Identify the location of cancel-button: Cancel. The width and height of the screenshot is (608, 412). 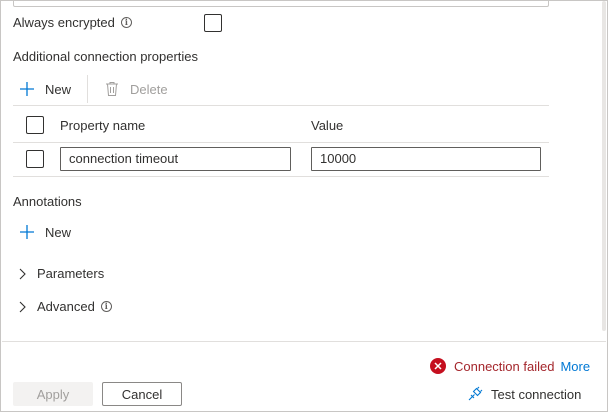
(142, 394).